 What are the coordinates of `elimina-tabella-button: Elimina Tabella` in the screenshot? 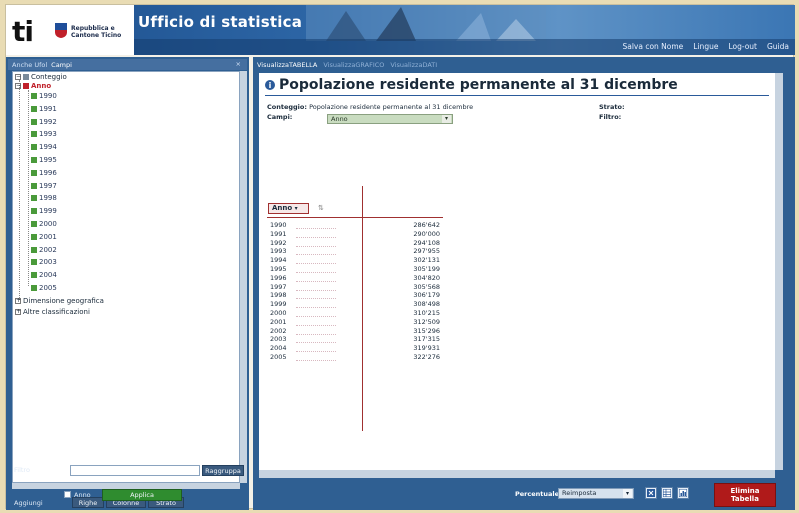 It's located at (745, 495).